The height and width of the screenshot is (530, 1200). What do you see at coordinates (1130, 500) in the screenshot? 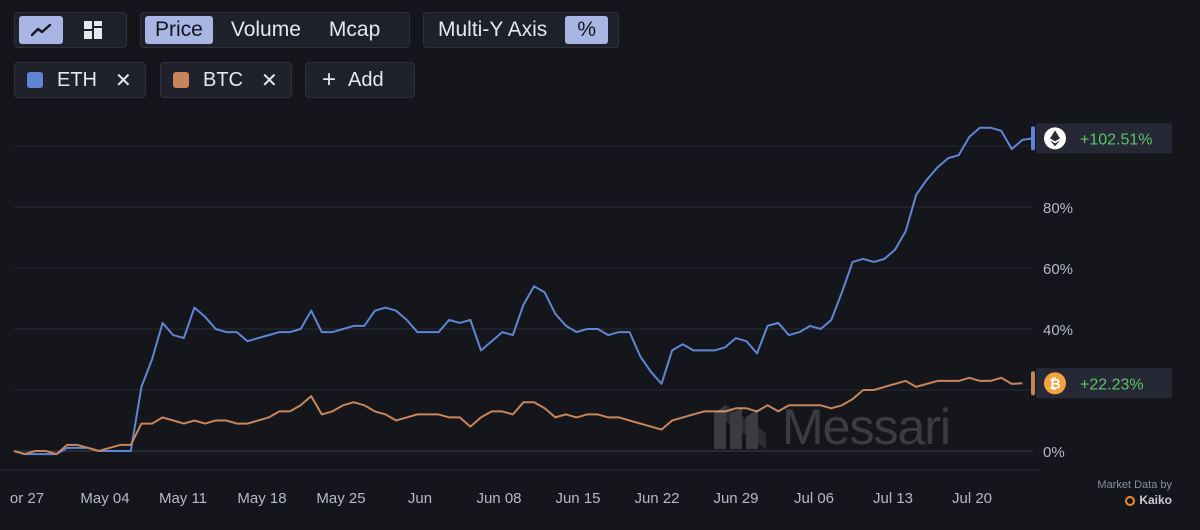
I see `kaiko-icon` at bounding box center [1130, 500].